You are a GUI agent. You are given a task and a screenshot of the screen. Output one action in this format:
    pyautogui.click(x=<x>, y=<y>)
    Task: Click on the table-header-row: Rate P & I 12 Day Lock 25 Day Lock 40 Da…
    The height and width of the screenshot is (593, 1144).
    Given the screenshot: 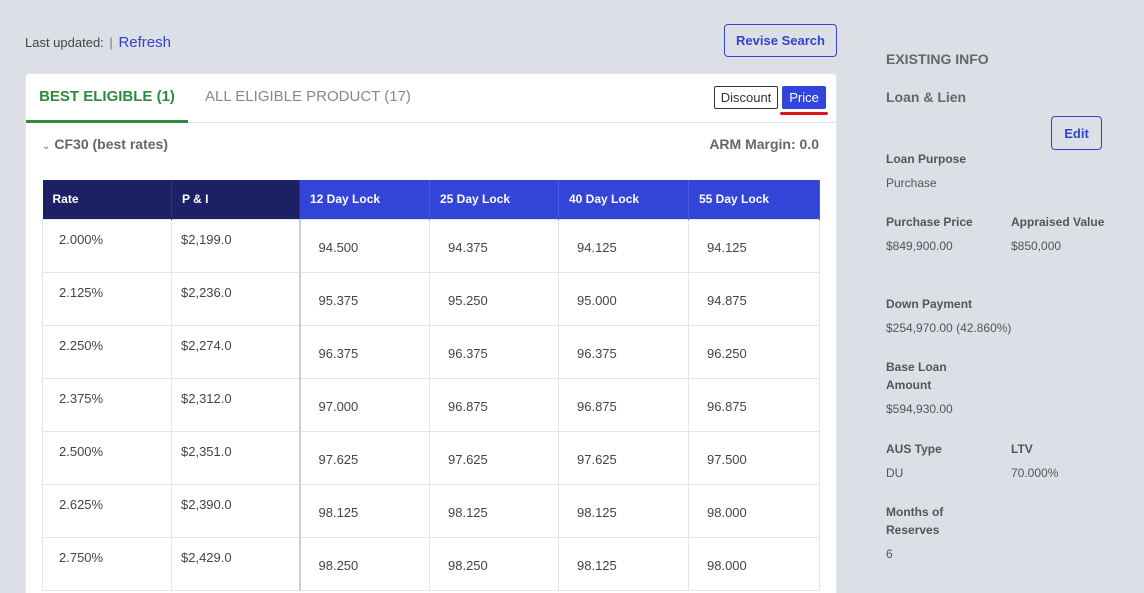 What is the action you would take?
    pyautogui.click(x=431, y=199)
    